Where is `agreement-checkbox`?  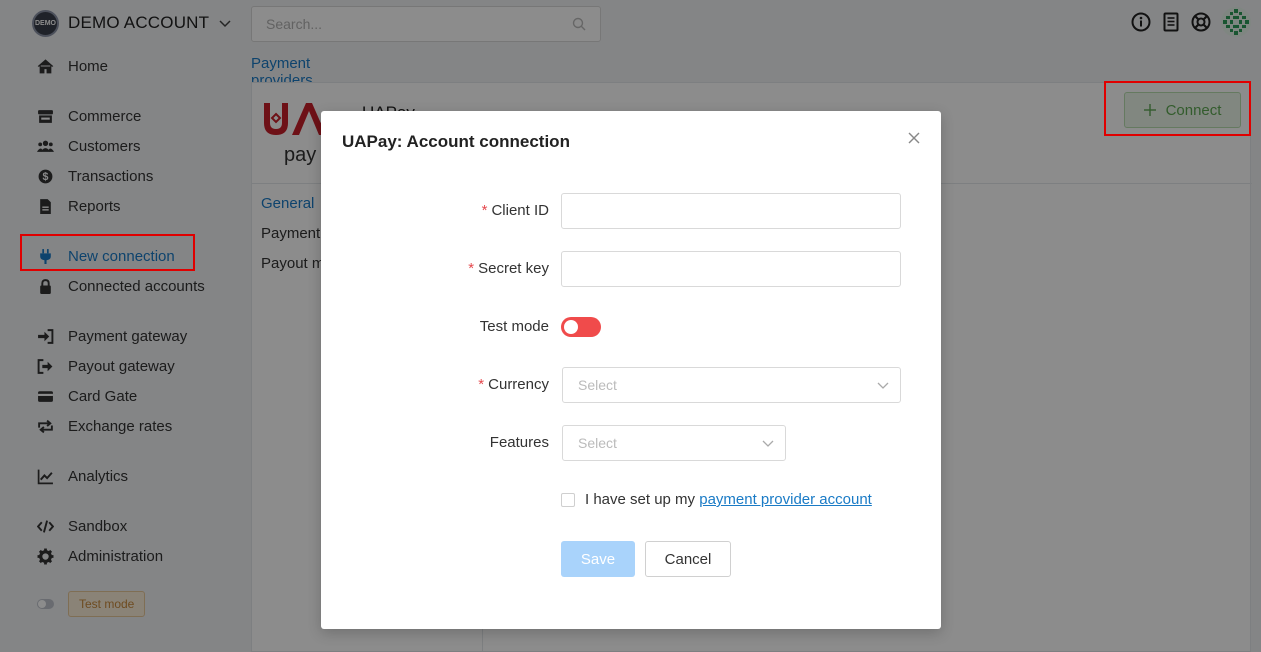
agreement-checkbox is located at coordinates (568, 499).